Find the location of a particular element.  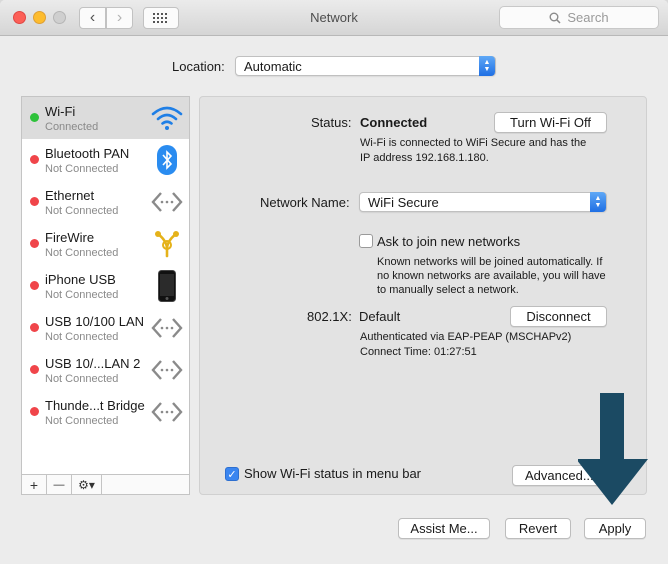

search-field: Search is located at coordinates (579, 17).